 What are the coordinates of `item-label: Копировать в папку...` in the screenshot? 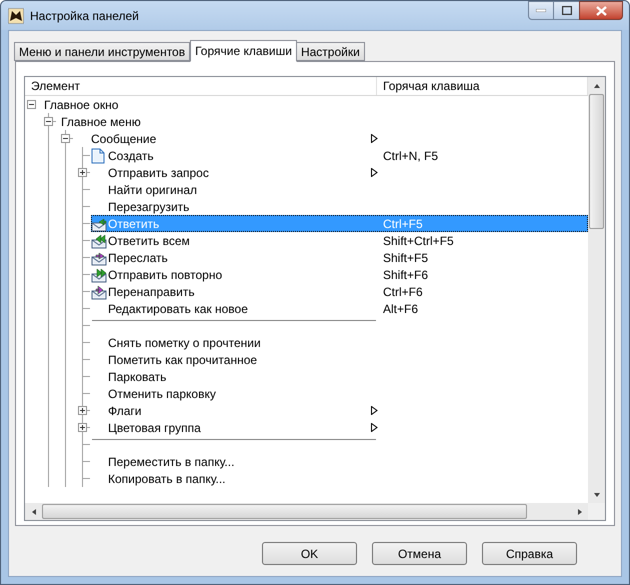 It's located at (167, 479).